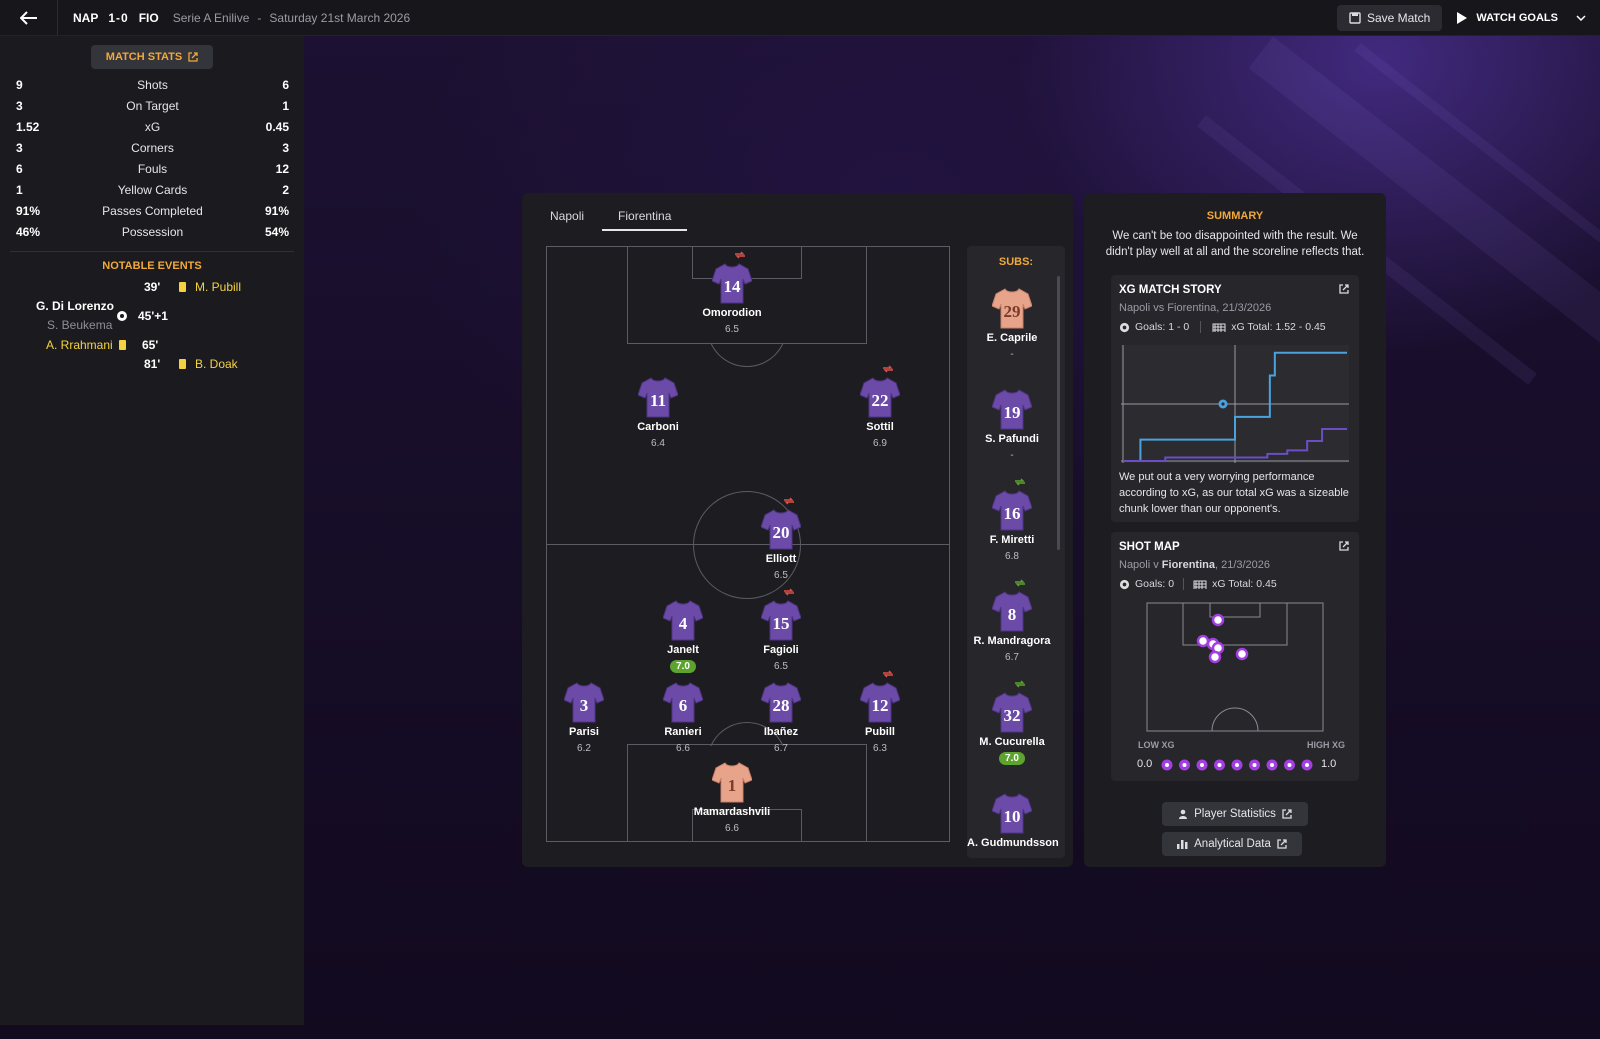 The height and width of the screenshot is (1039, 1600). What do you see at coordinates (19, 84) in the screenshot?
I see `stat-home-value: 9` at bounding box center [19, 84].